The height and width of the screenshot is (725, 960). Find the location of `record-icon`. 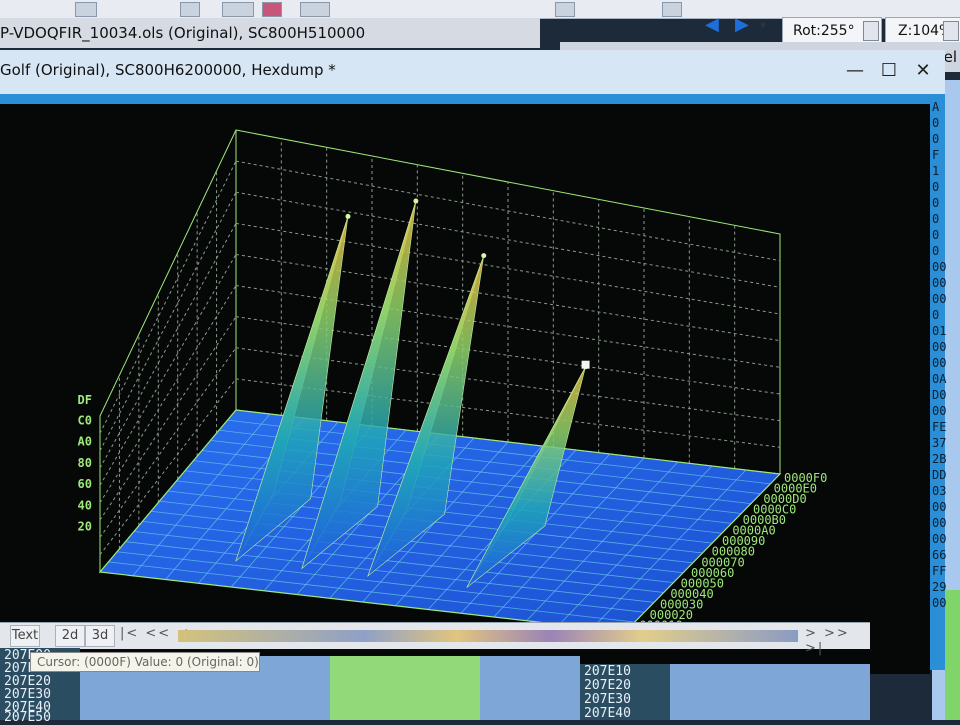

record-icon is located at coordinates (272, 9).